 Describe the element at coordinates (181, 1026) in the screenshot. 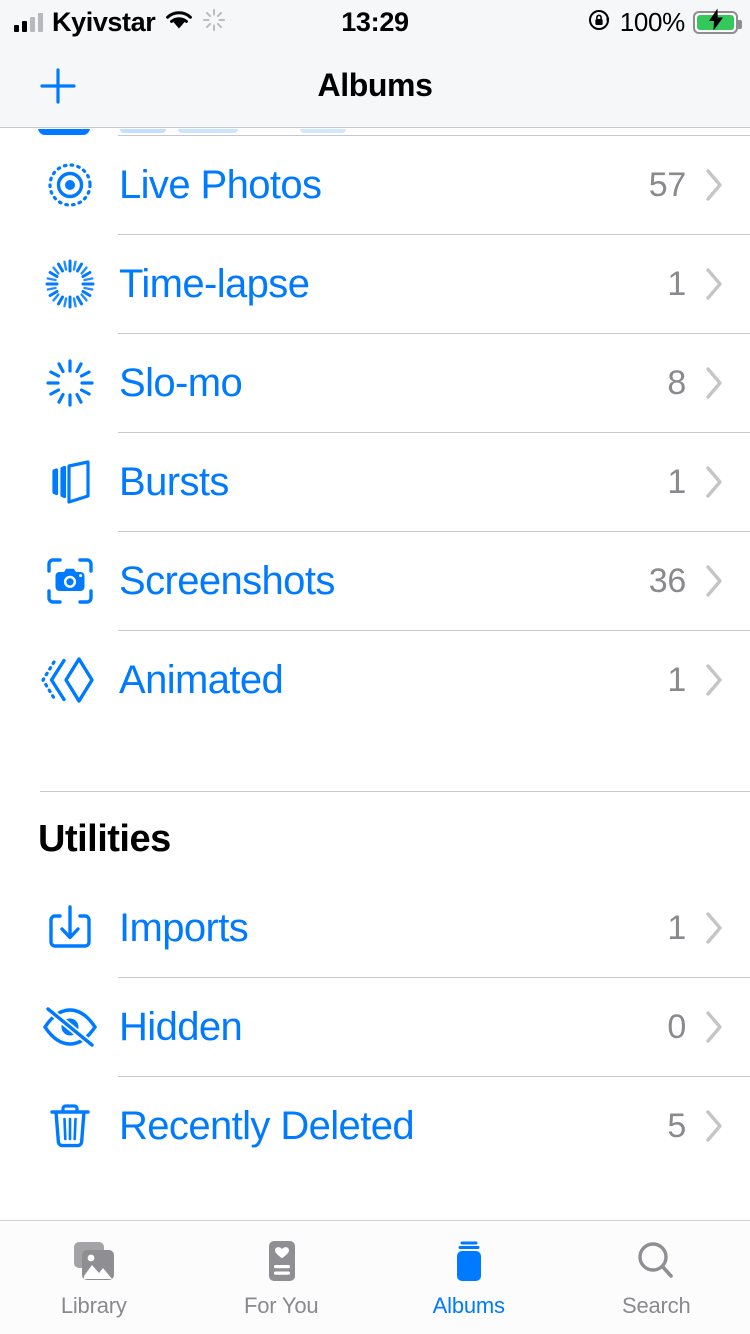

I see `list-item-label: Hidden` at that location.